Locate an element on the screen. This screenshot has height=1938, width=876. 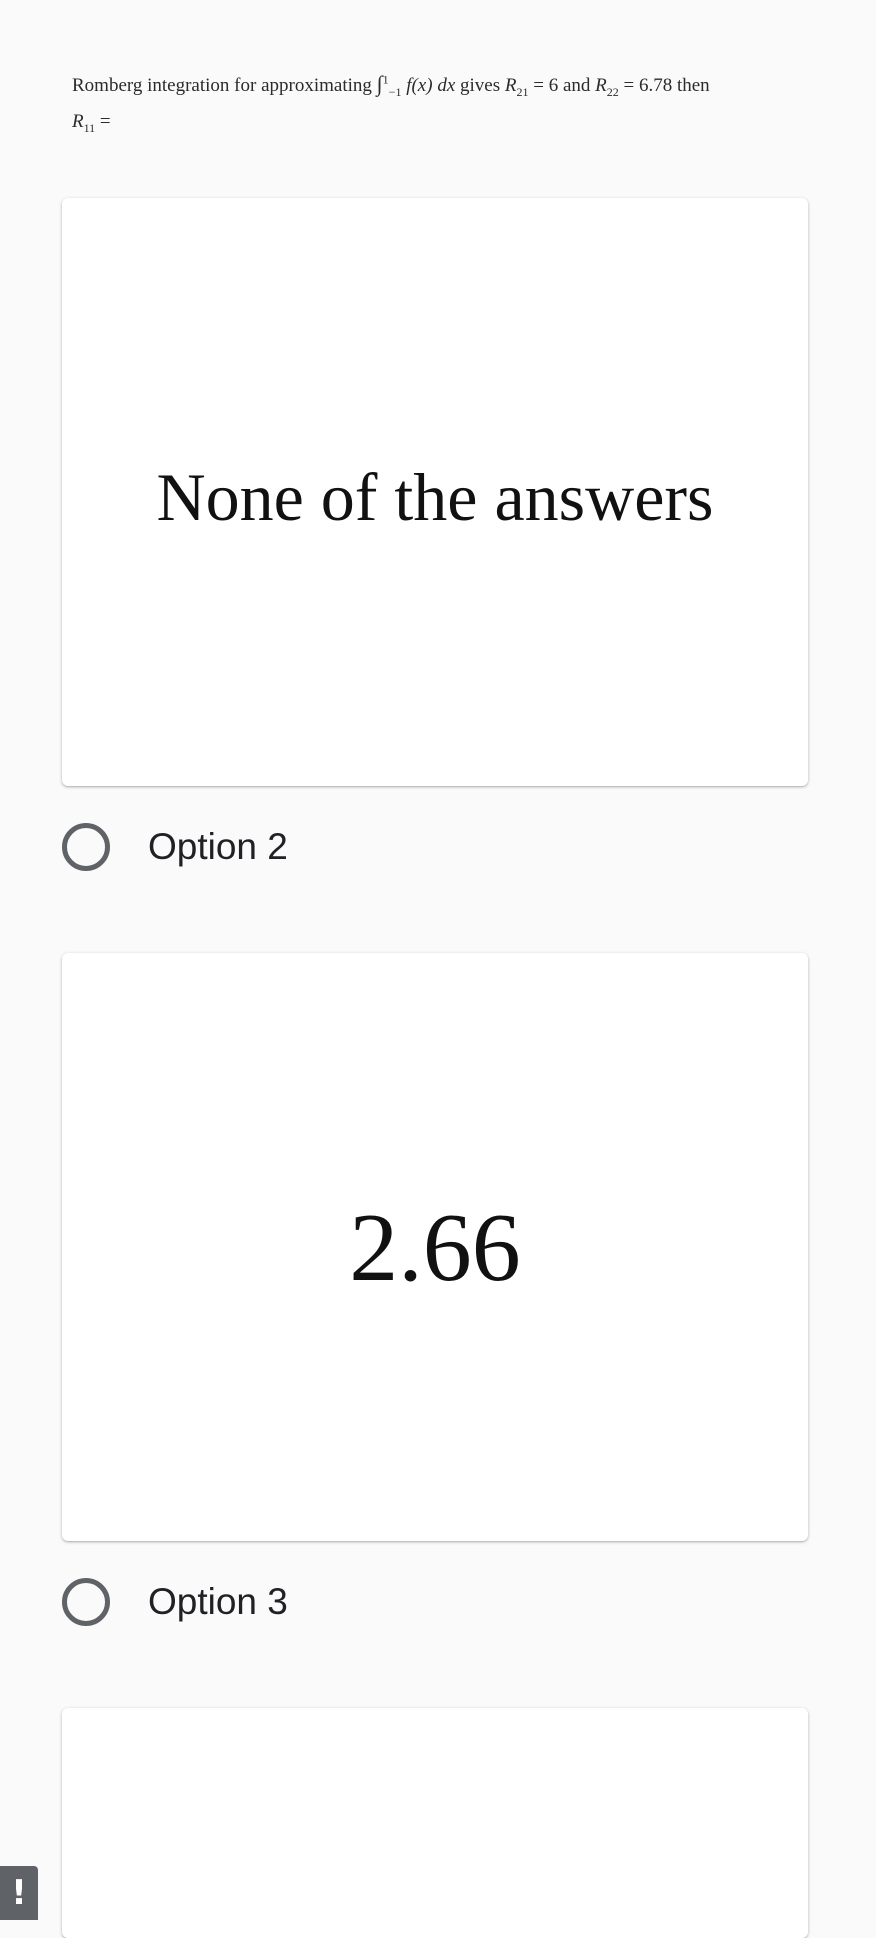
option-2-label: Option 2 is located at coordinates (218, 846).